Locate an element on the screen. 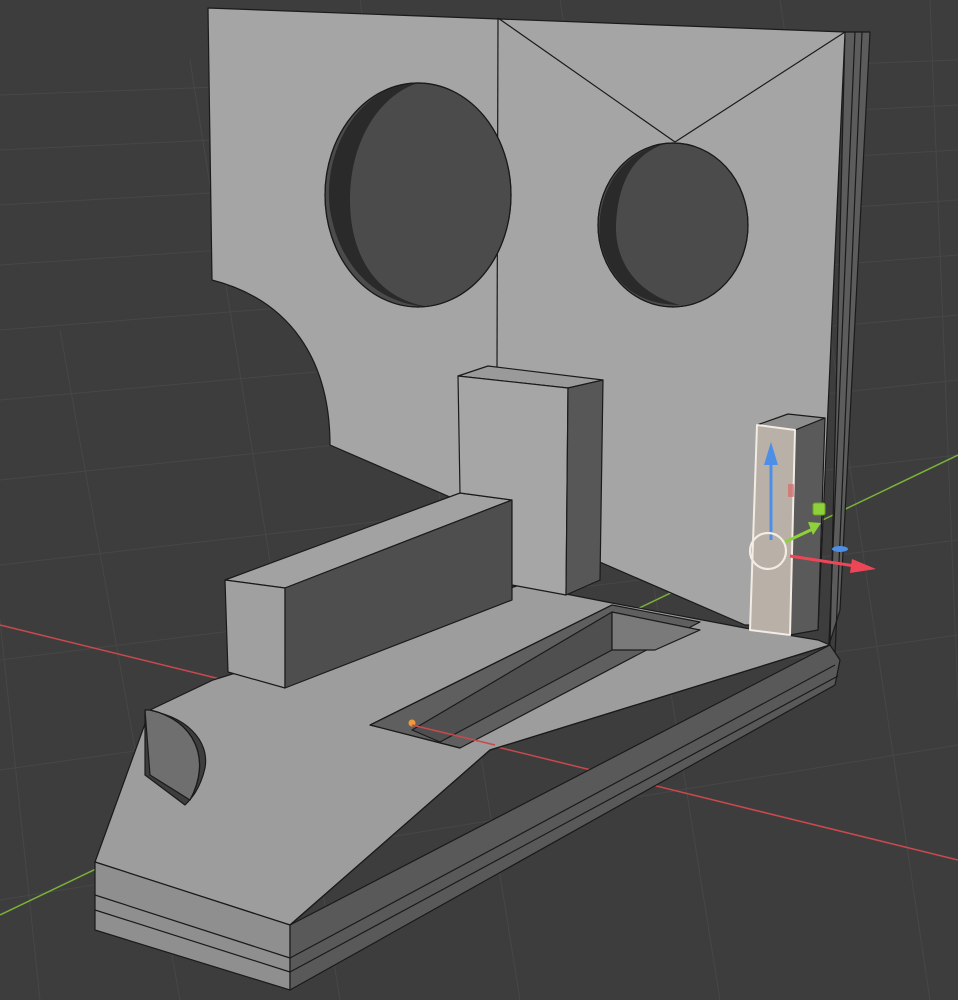 This screenshot has height=1000, width=958. xy-plane-handle-icon is located at coordinates (840, 549).